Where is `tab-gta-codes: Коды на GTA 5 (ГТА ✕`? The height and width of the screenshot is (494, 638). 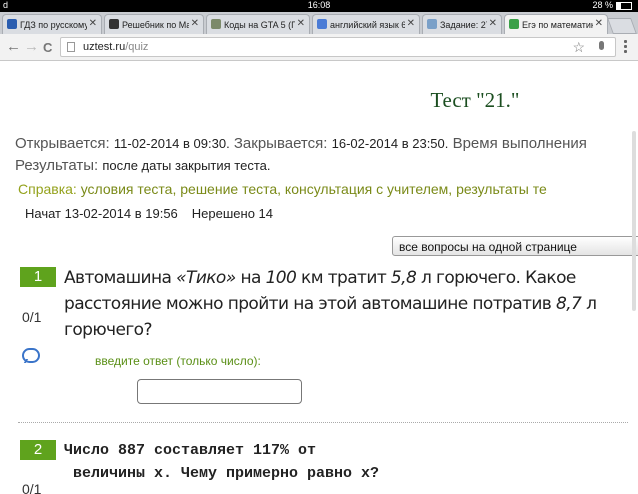 tab-gta-codes: Коды на GTA 5 (ГТА ✕ is located at coordinates (258, 24).